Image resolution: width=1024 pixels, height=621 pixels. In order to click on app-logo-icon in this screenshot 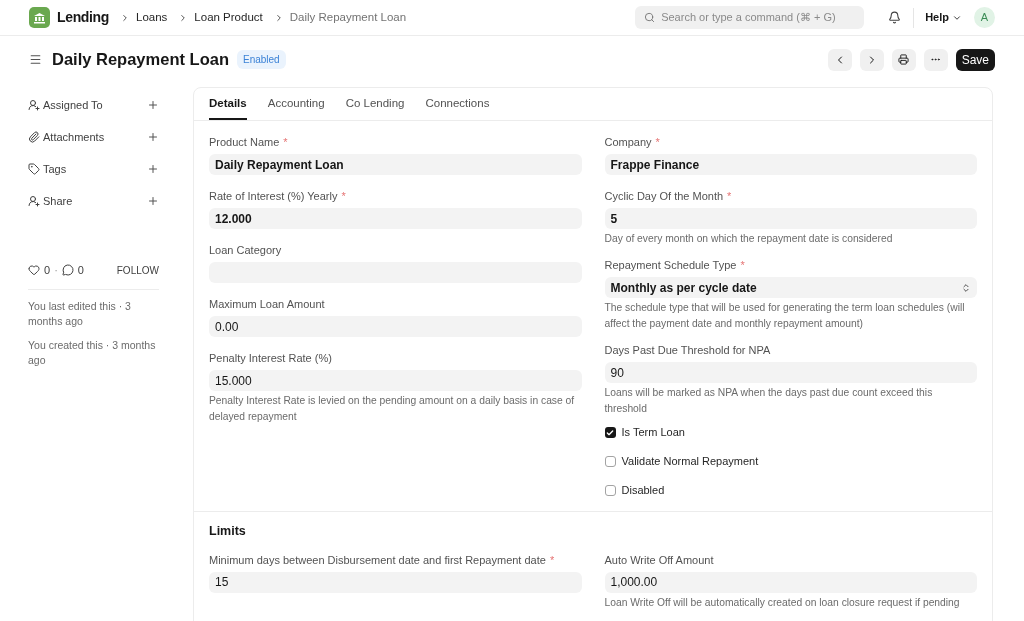, I will do `click(39, 17)`.